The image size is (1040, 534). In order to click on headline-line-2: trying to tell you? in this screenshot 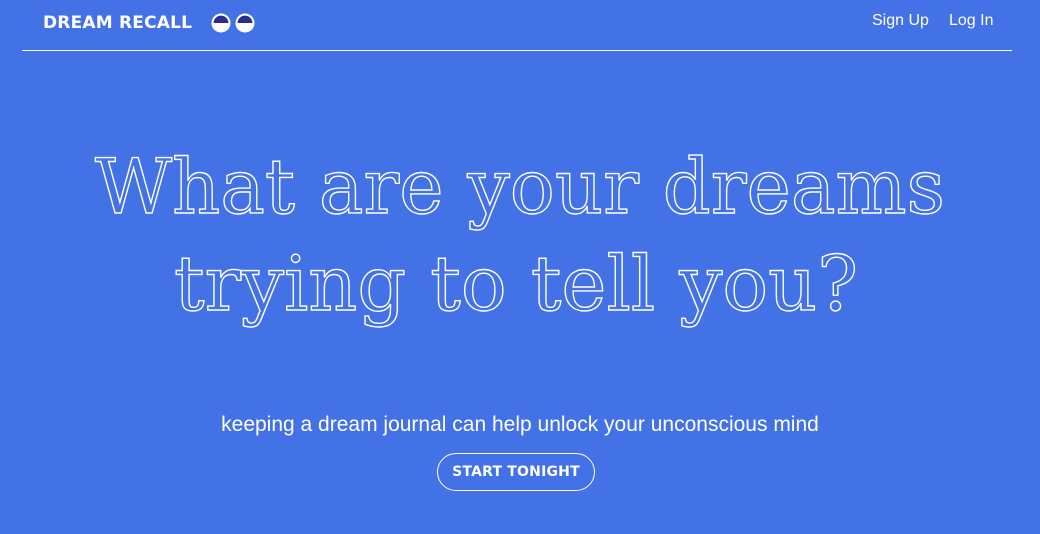, I will do `click(516, 283)`.